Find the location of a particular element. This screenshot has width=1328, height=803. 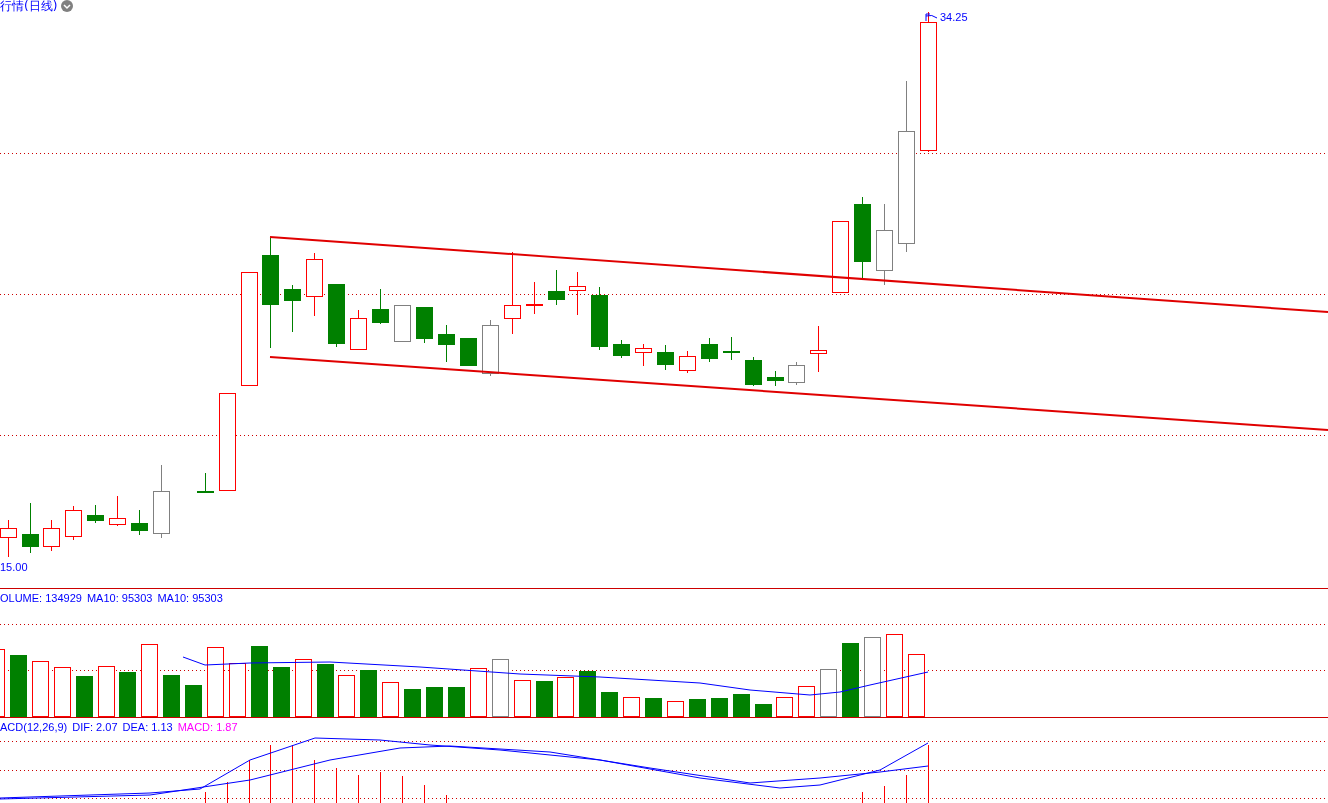

pointer-icon is located at coordinates (931, 17).